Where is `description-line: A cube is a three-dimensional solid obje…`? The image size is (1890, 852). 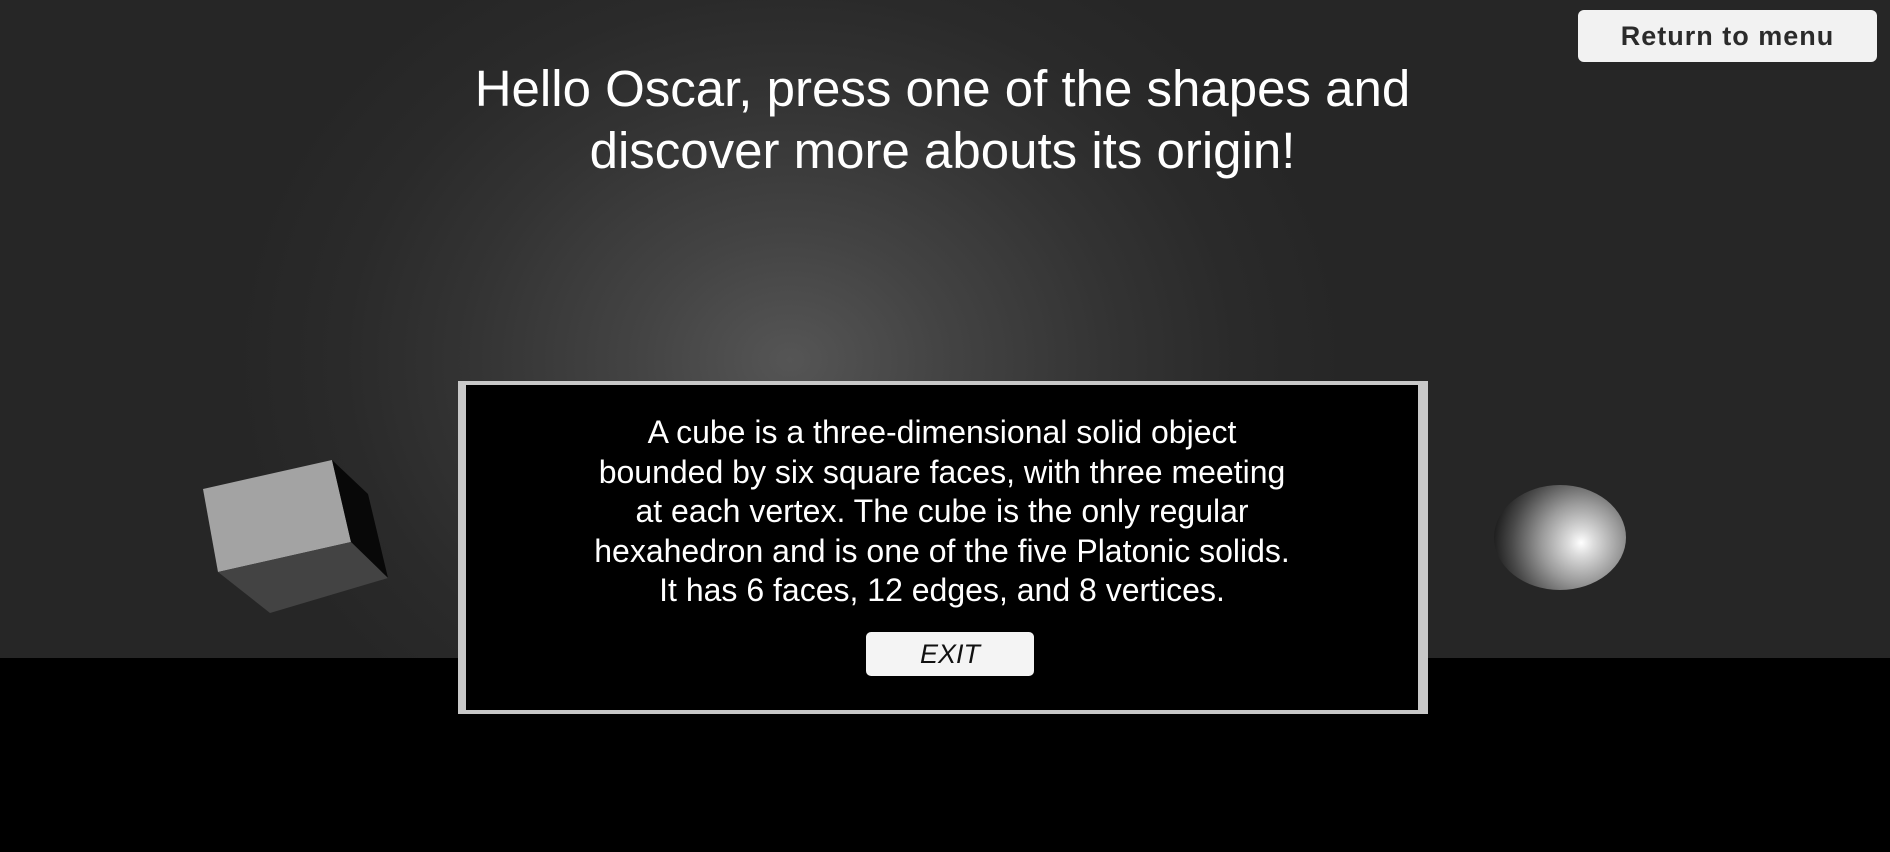 description-line: A cube is a three-dimensional solid obje… is located at coordinates (942, 432).